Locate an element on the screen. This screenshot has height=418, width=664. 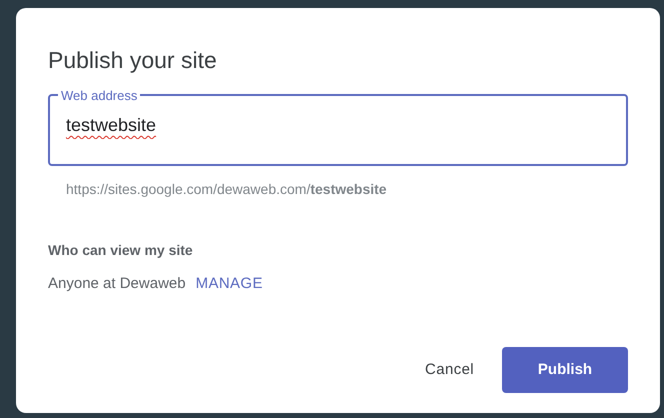
manage-link: MANAGE is located at coordinates (229, 284).